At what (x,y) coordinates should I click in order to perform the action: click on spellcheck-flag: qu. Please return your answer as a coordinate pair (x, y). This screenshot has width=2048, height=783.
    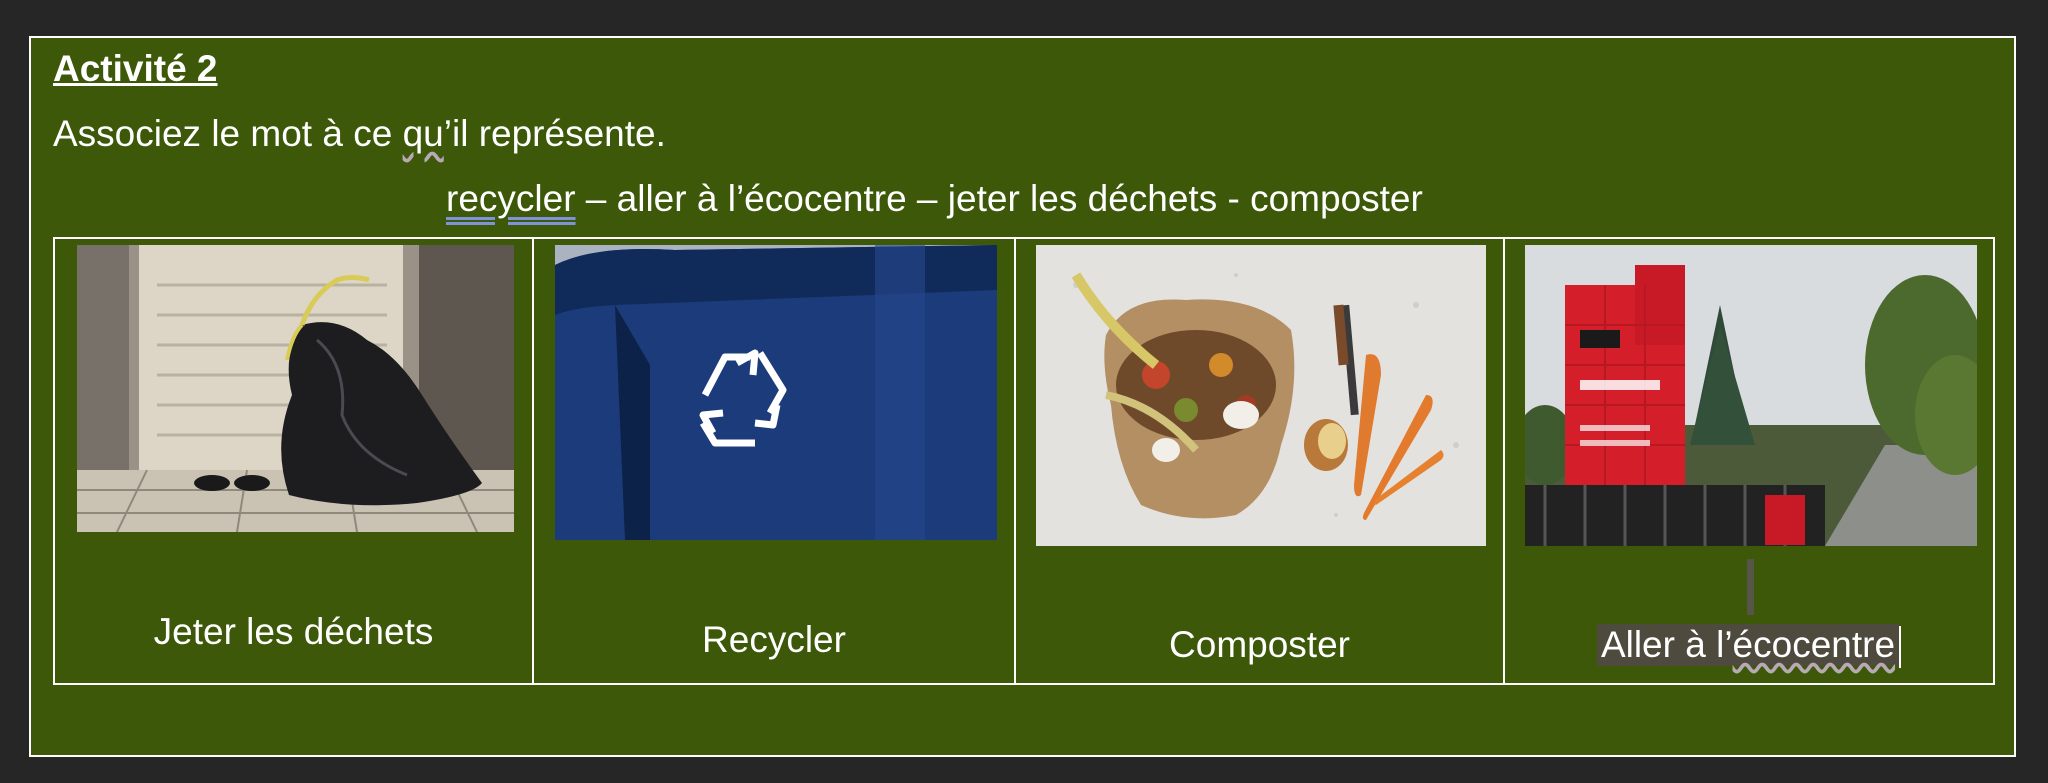
    Looking at the image, I should click on (423, 133).